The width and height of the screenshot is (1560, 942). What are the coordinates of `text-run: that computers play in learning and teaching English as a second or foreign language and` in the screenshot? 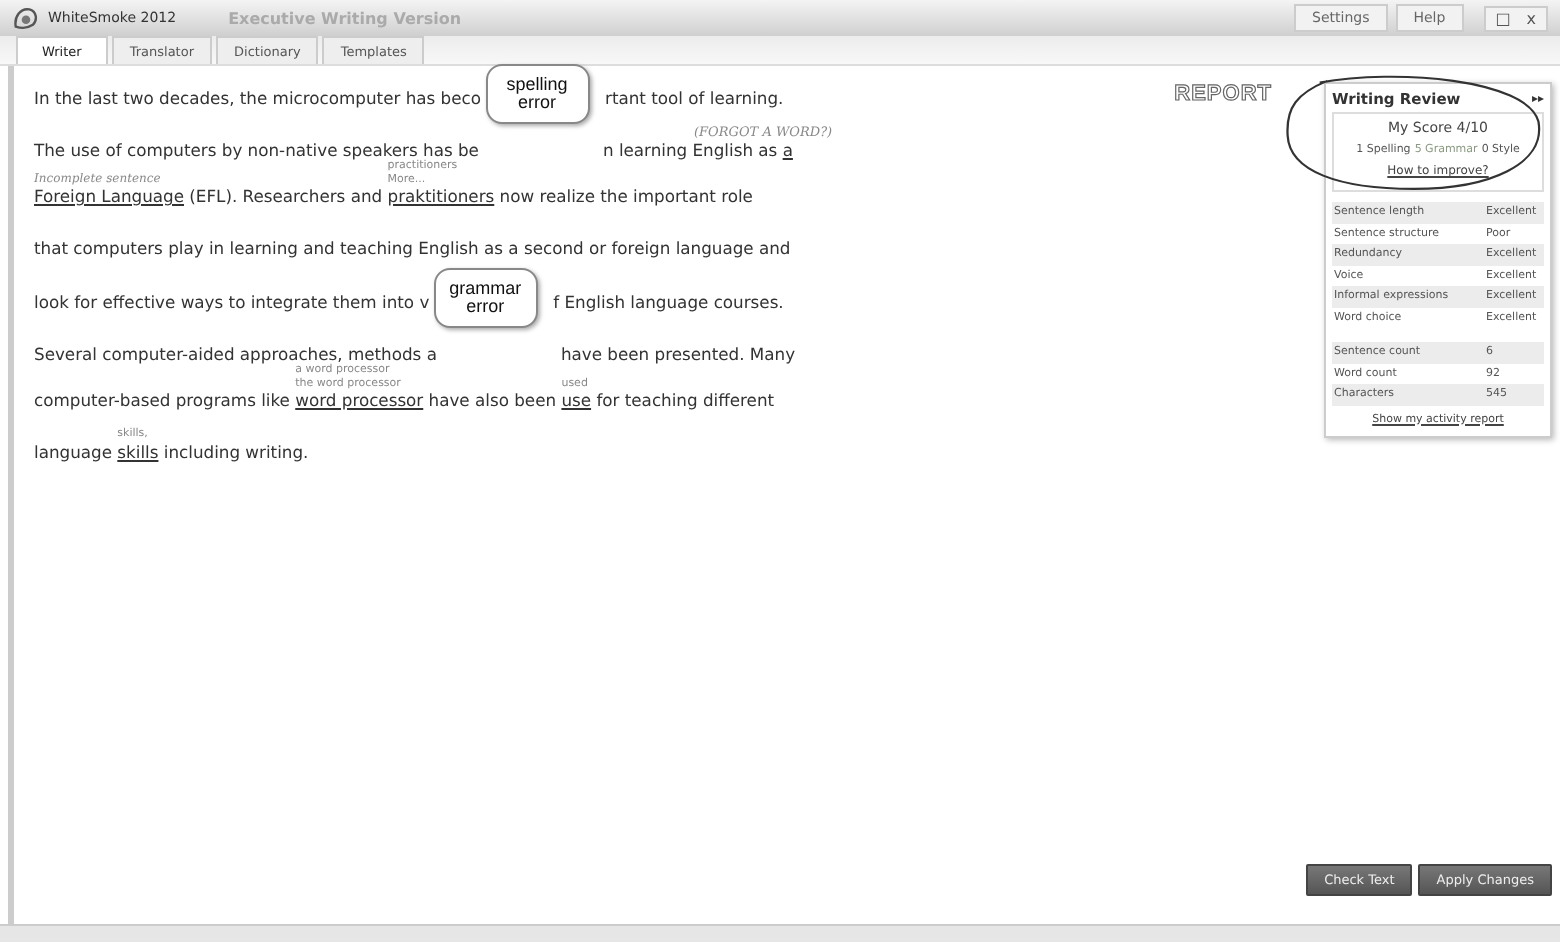 It's located at (412, 247).